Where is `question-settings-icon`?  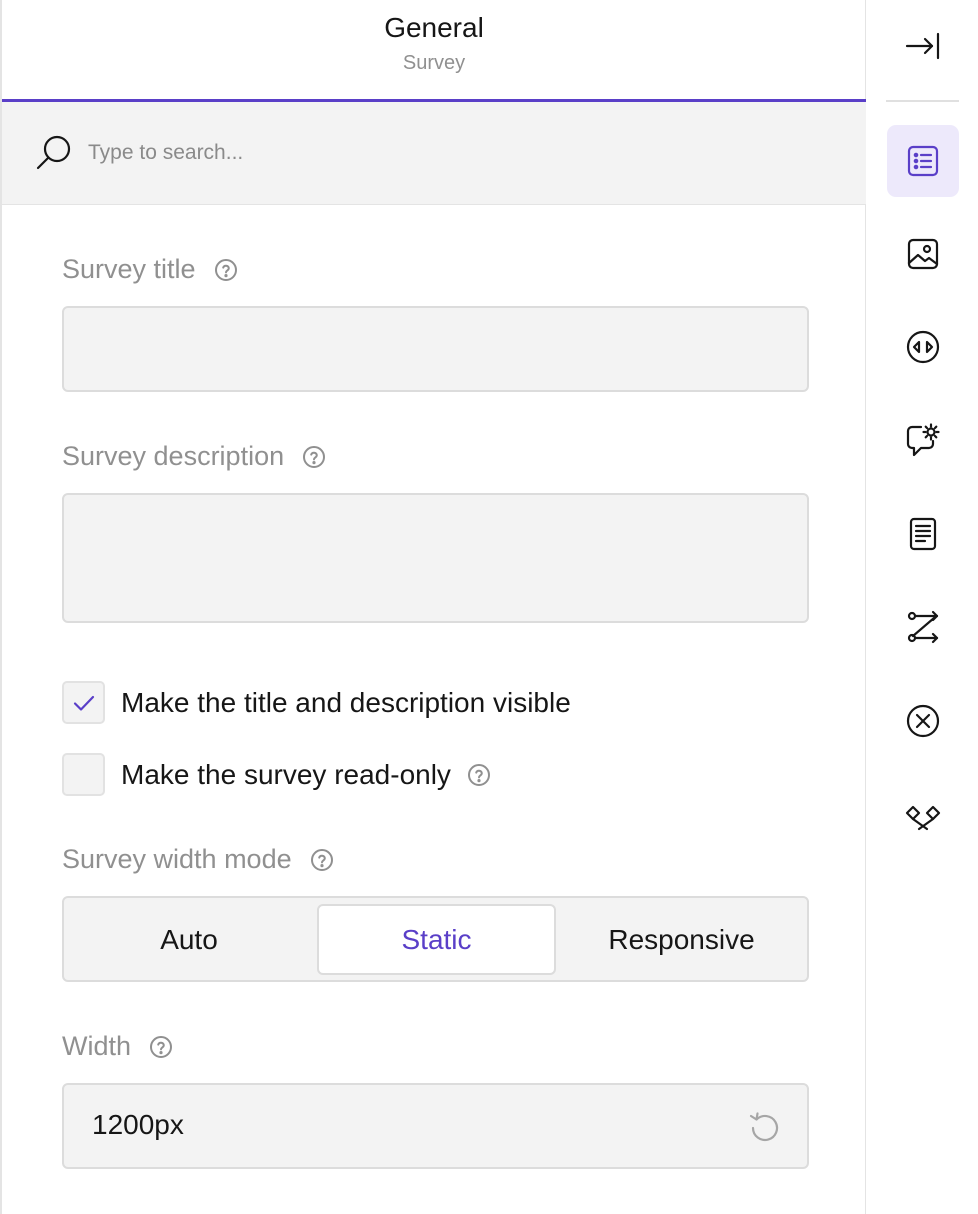 question-settings-icon is located at coordinates (923, 440).